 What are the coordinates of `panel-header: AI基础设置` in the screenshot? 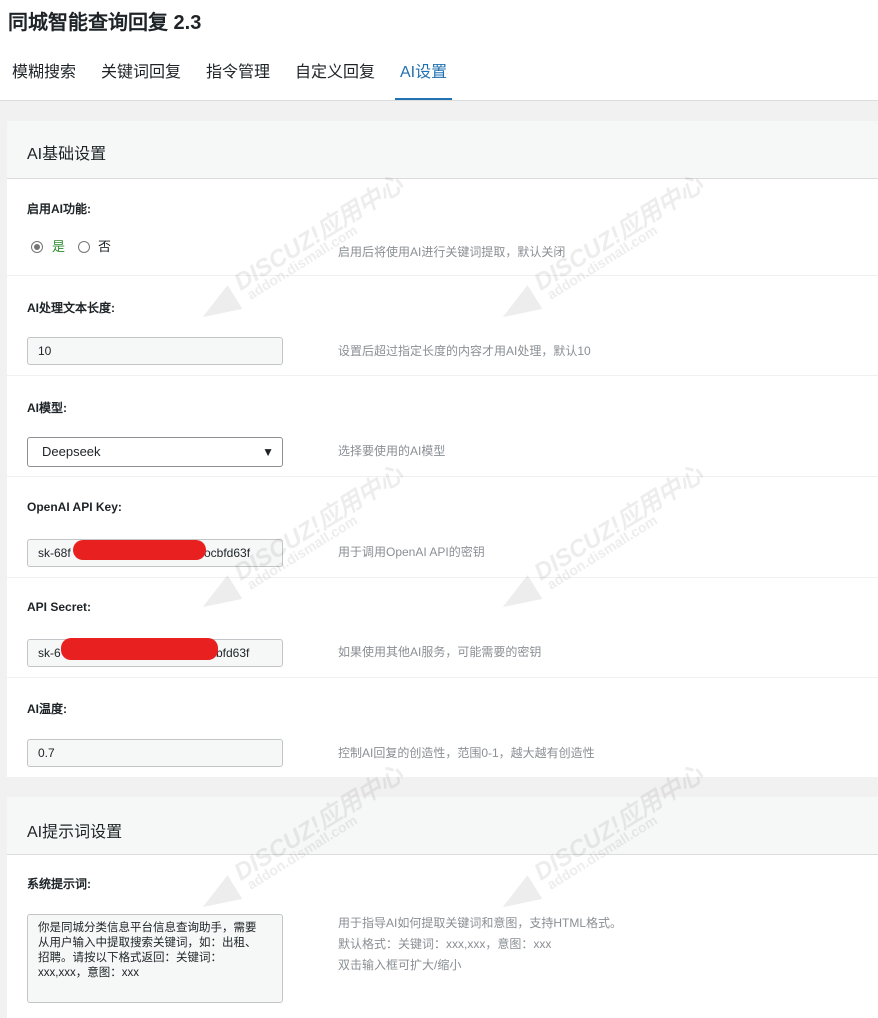 It's located at (442, 150).